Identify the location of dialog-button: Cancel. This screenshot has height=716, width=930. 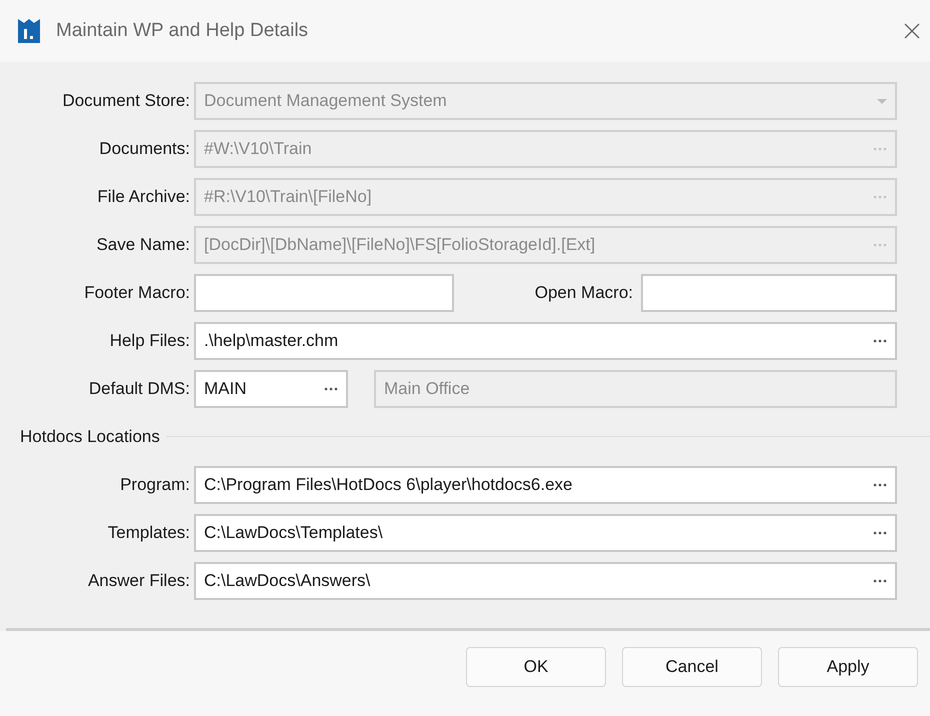
(692, 666).